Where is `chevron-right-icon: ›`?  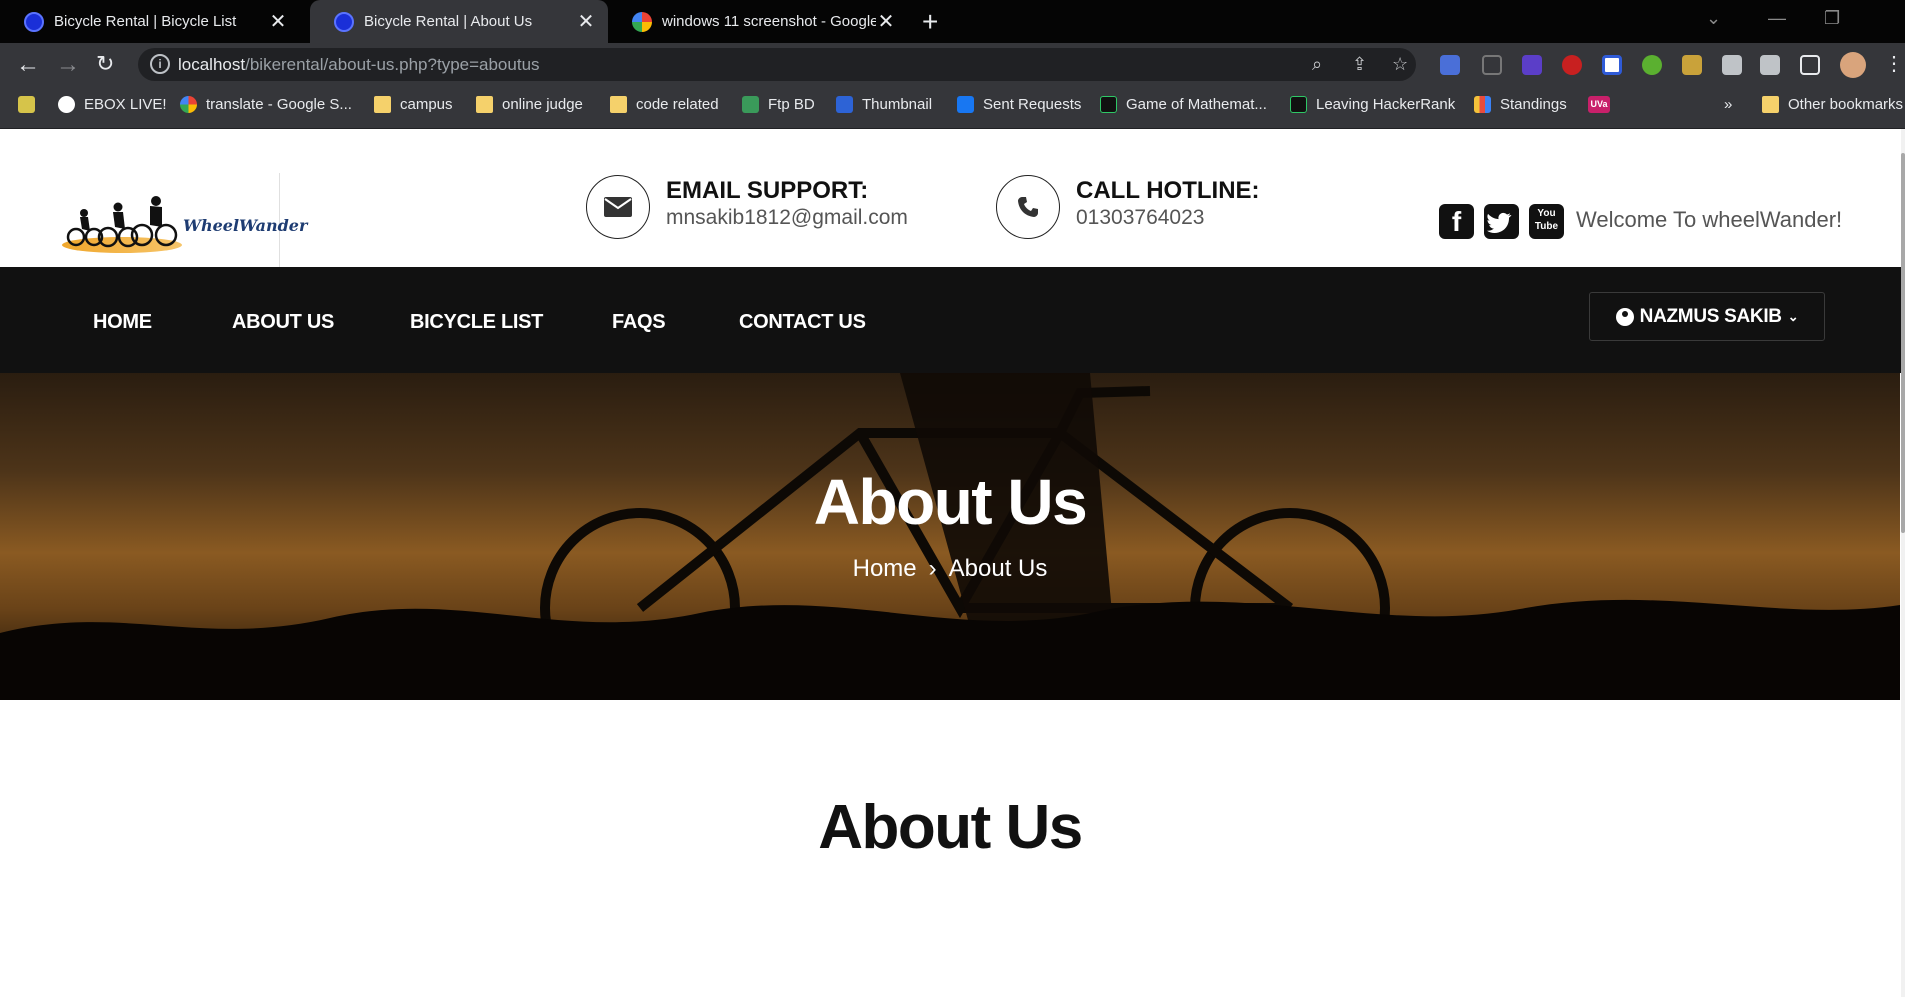 chevron-right-icon: › is located at coordinates (932, 568).